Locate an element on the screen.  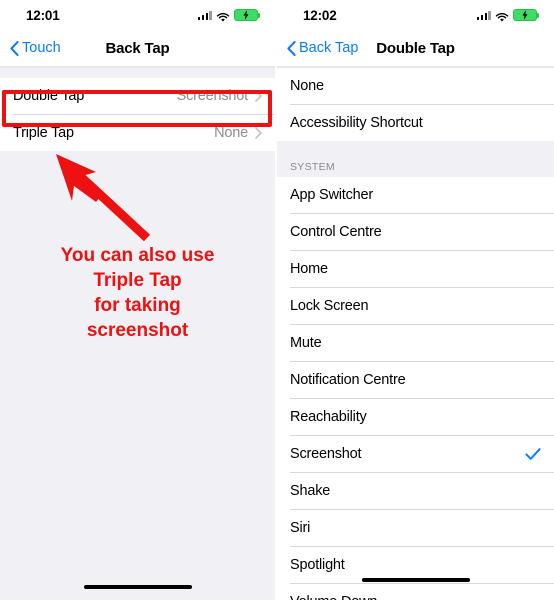
back-button: Back Tap is located at coordinates (322, 48).